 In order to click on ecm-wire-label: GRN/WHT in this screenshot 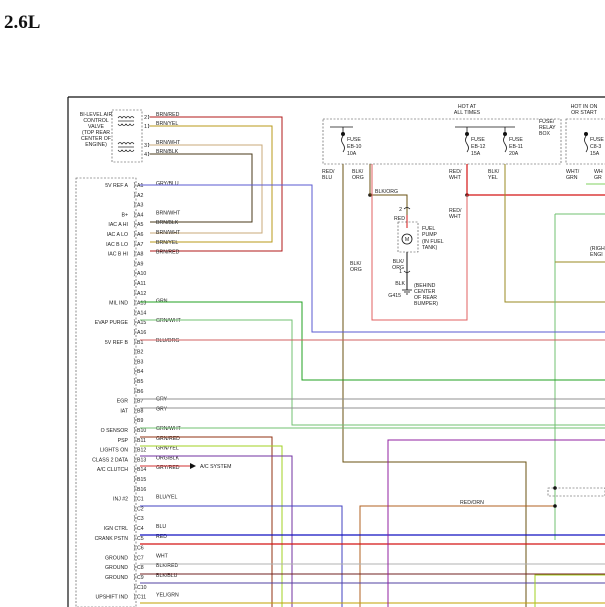, I will do `click(169, 429)`.